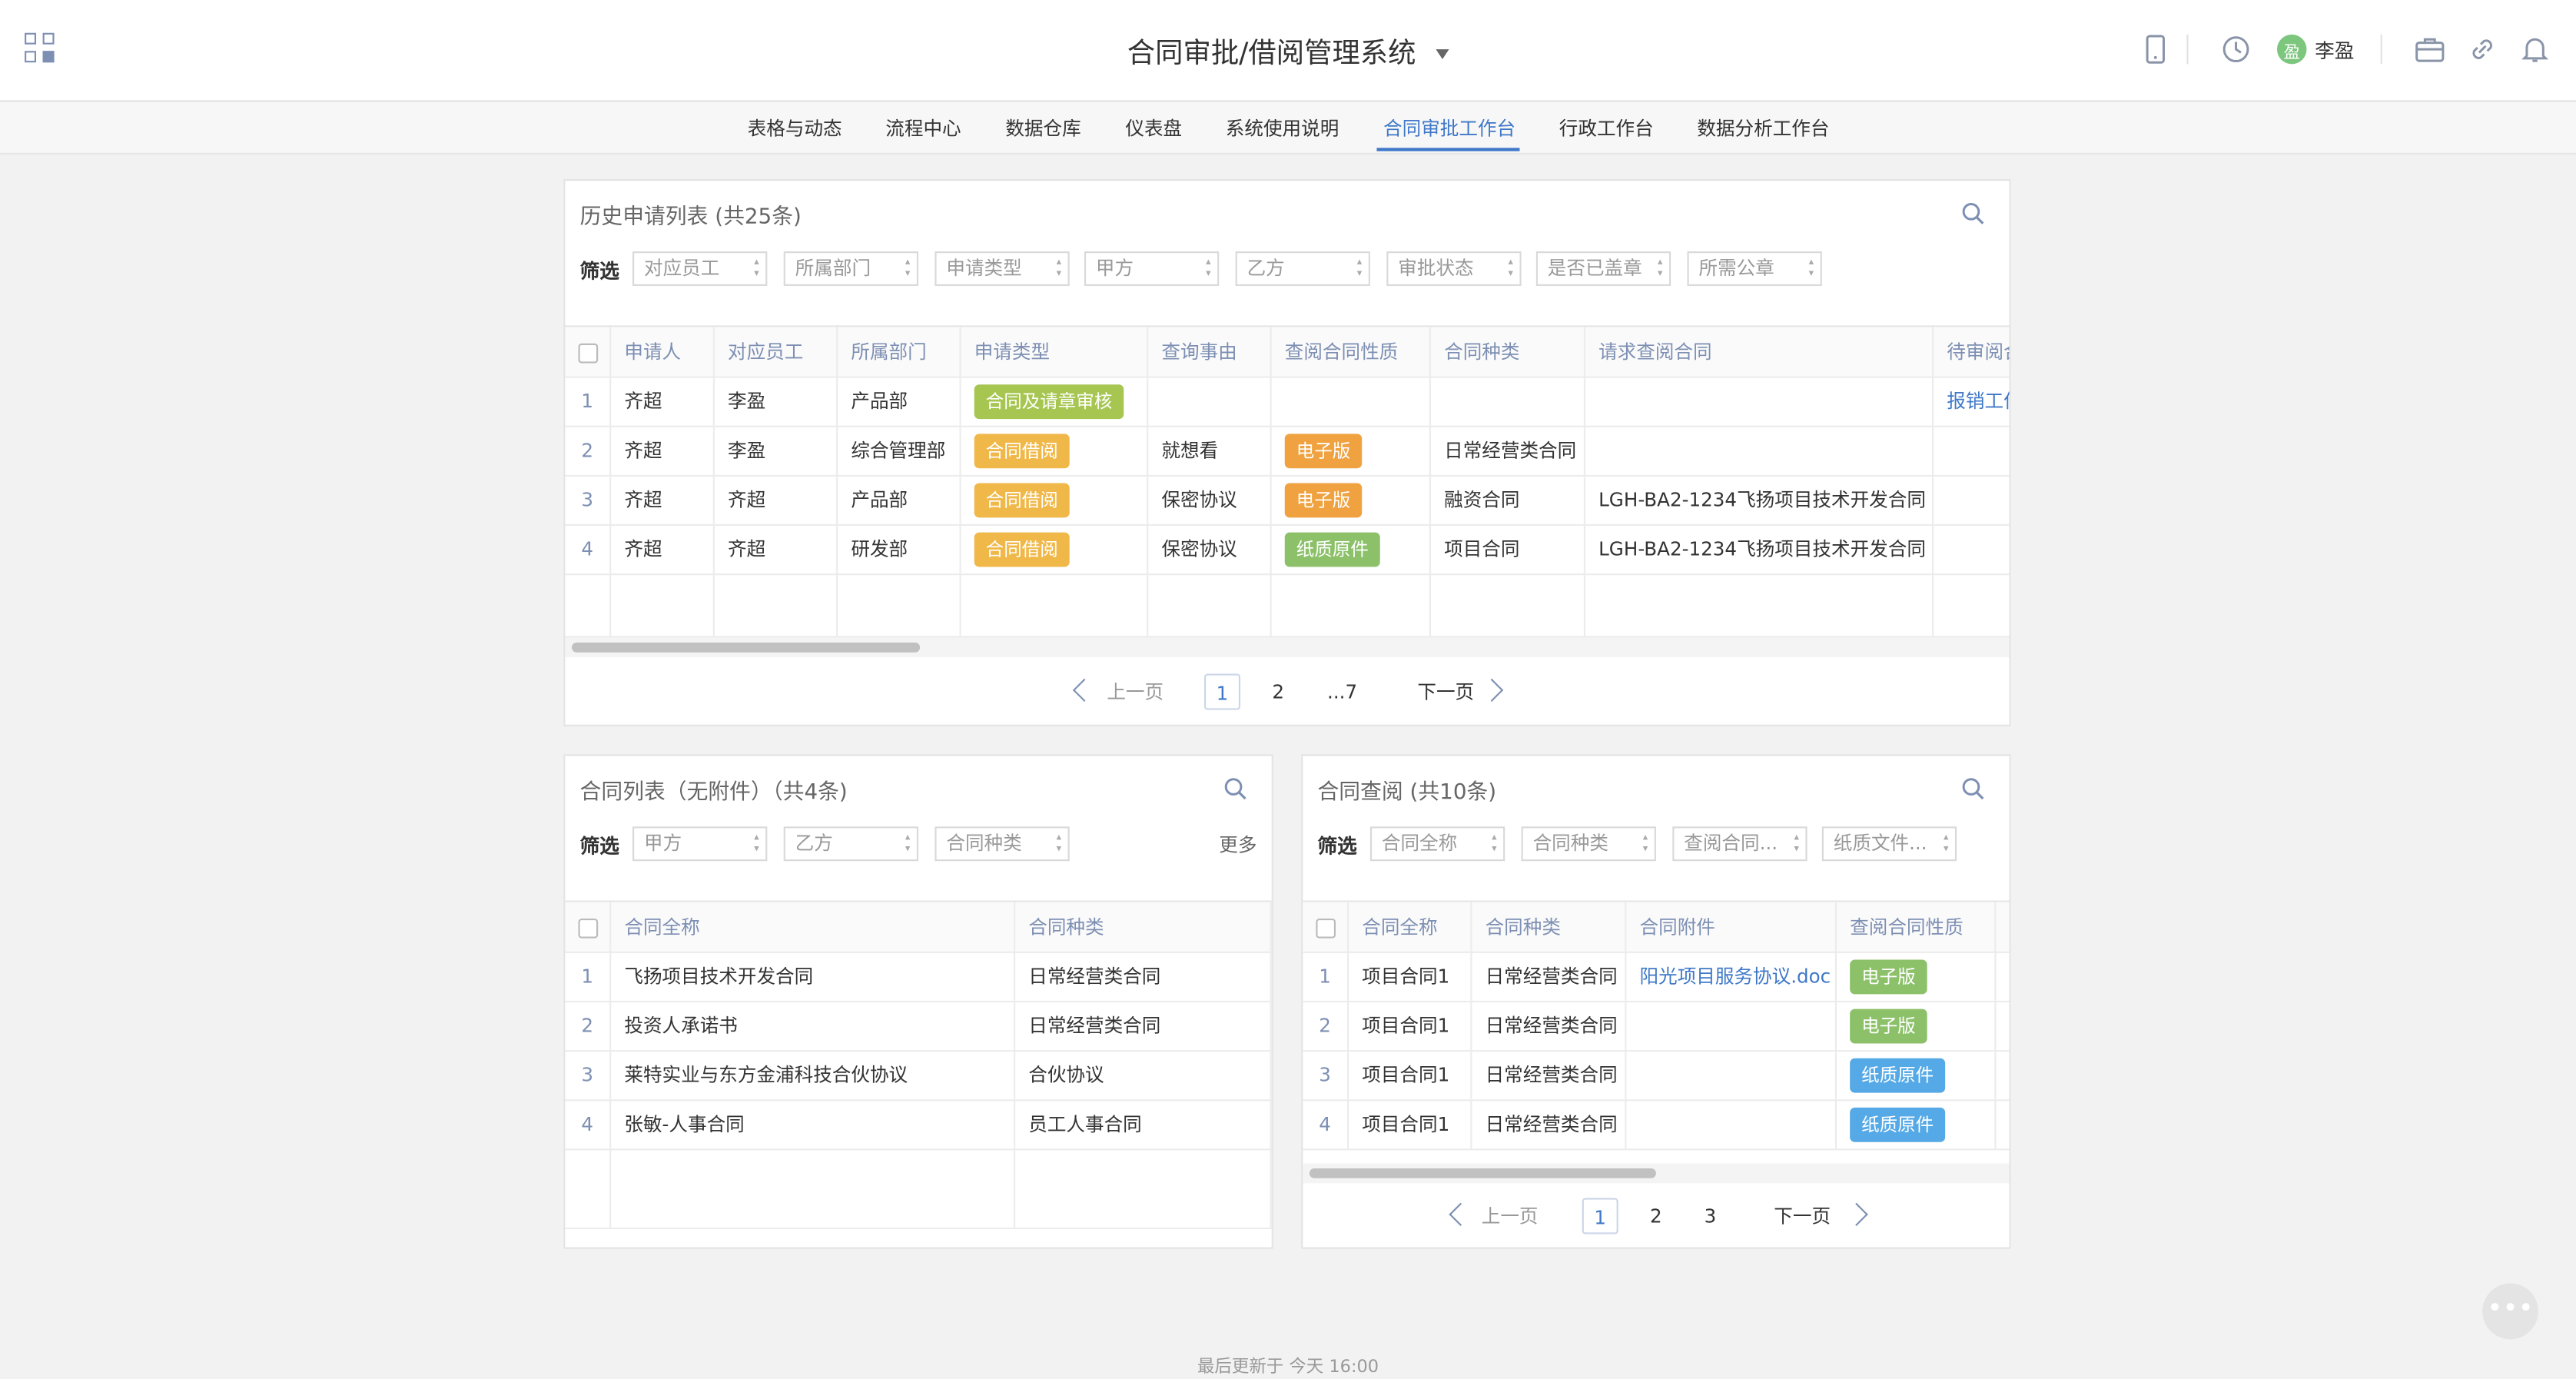 This screenshot has width=2576, height=1379. What do you see at coordinates (795, 128) in the screenshot?
I see `nav-item-tables: 表格与动态` at bounding box center [795, 128].